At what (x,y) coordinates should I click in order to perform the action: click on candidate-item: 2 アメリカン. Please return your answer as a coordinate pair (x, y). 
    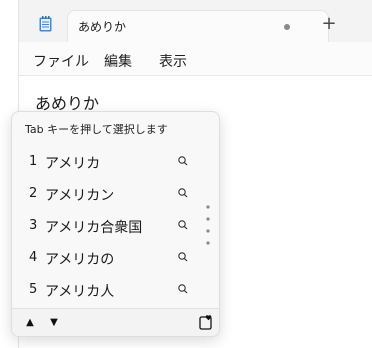
    Looking at the image, I should click on (115, 194).